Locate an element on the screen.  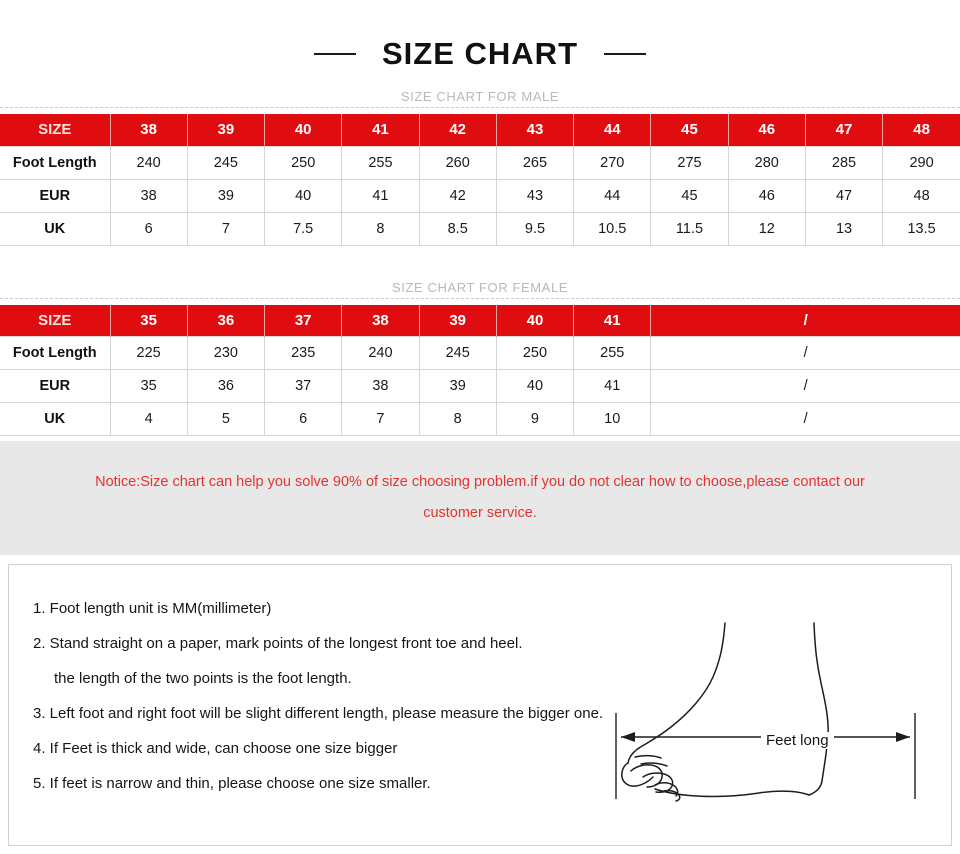
female-row-0-merged: / is located at coordinates (805, 353).